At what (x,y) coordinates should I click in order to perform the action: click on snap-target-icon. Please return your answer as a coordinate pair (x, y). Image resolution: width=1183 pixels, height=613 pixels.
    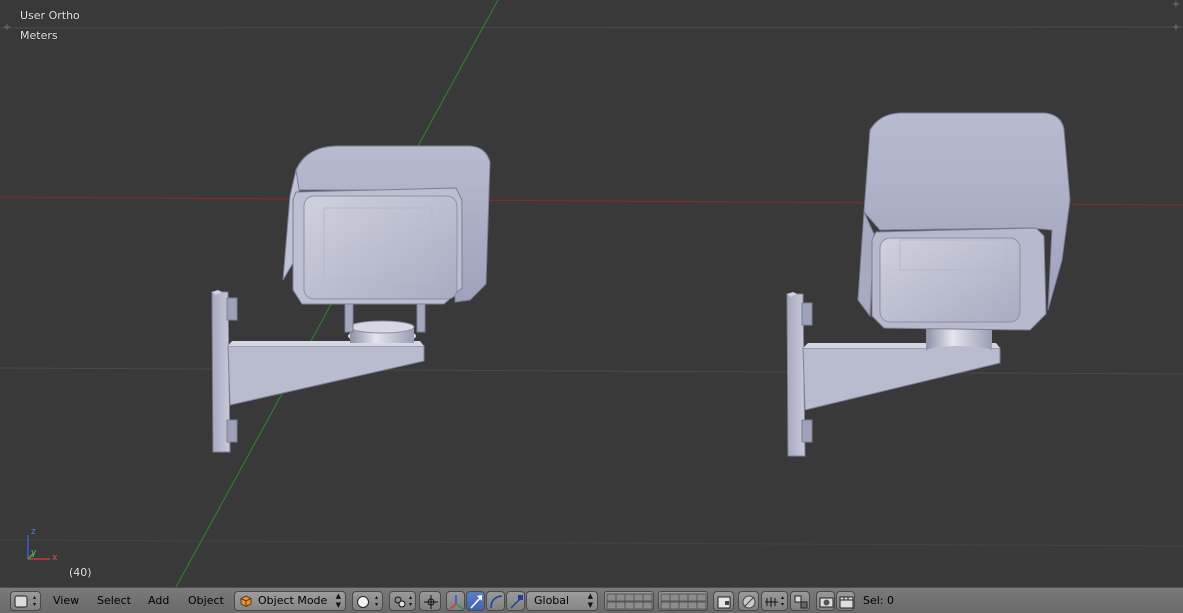
    Looking at the image, I should click on (801, 602).